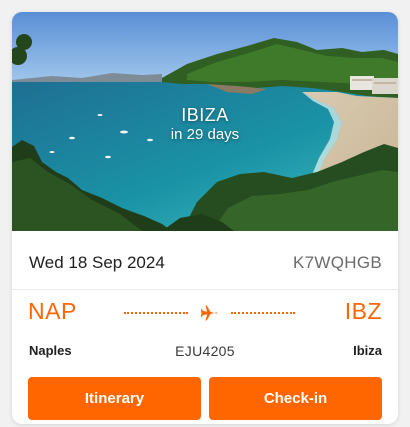 Image resolution: width=410 pixels, height=427 pixels. What do you see at coordinates (337, 262) in the screenshot?
I see `booking-reference: K7WQHGB` at bounding box center [337, 262].